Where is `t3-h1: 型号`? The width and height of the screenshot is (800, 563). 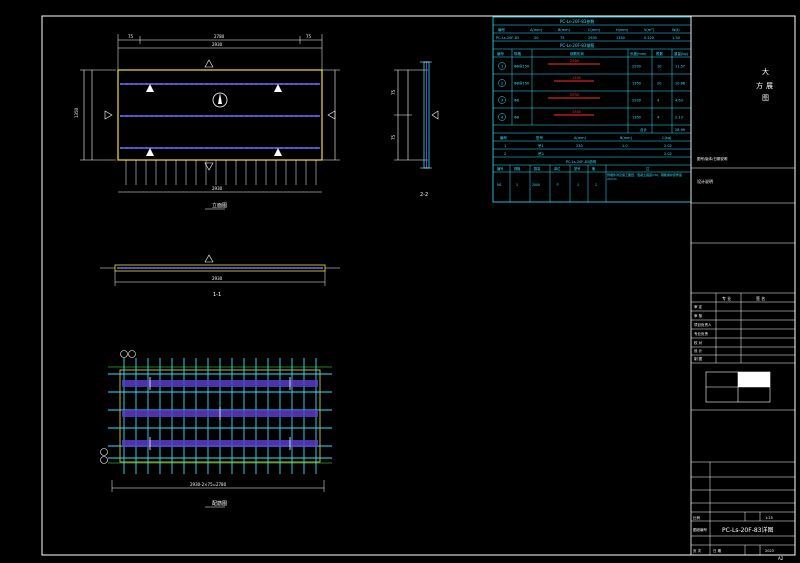
t3-h1: 型号 is located at coordinates (540, 137).